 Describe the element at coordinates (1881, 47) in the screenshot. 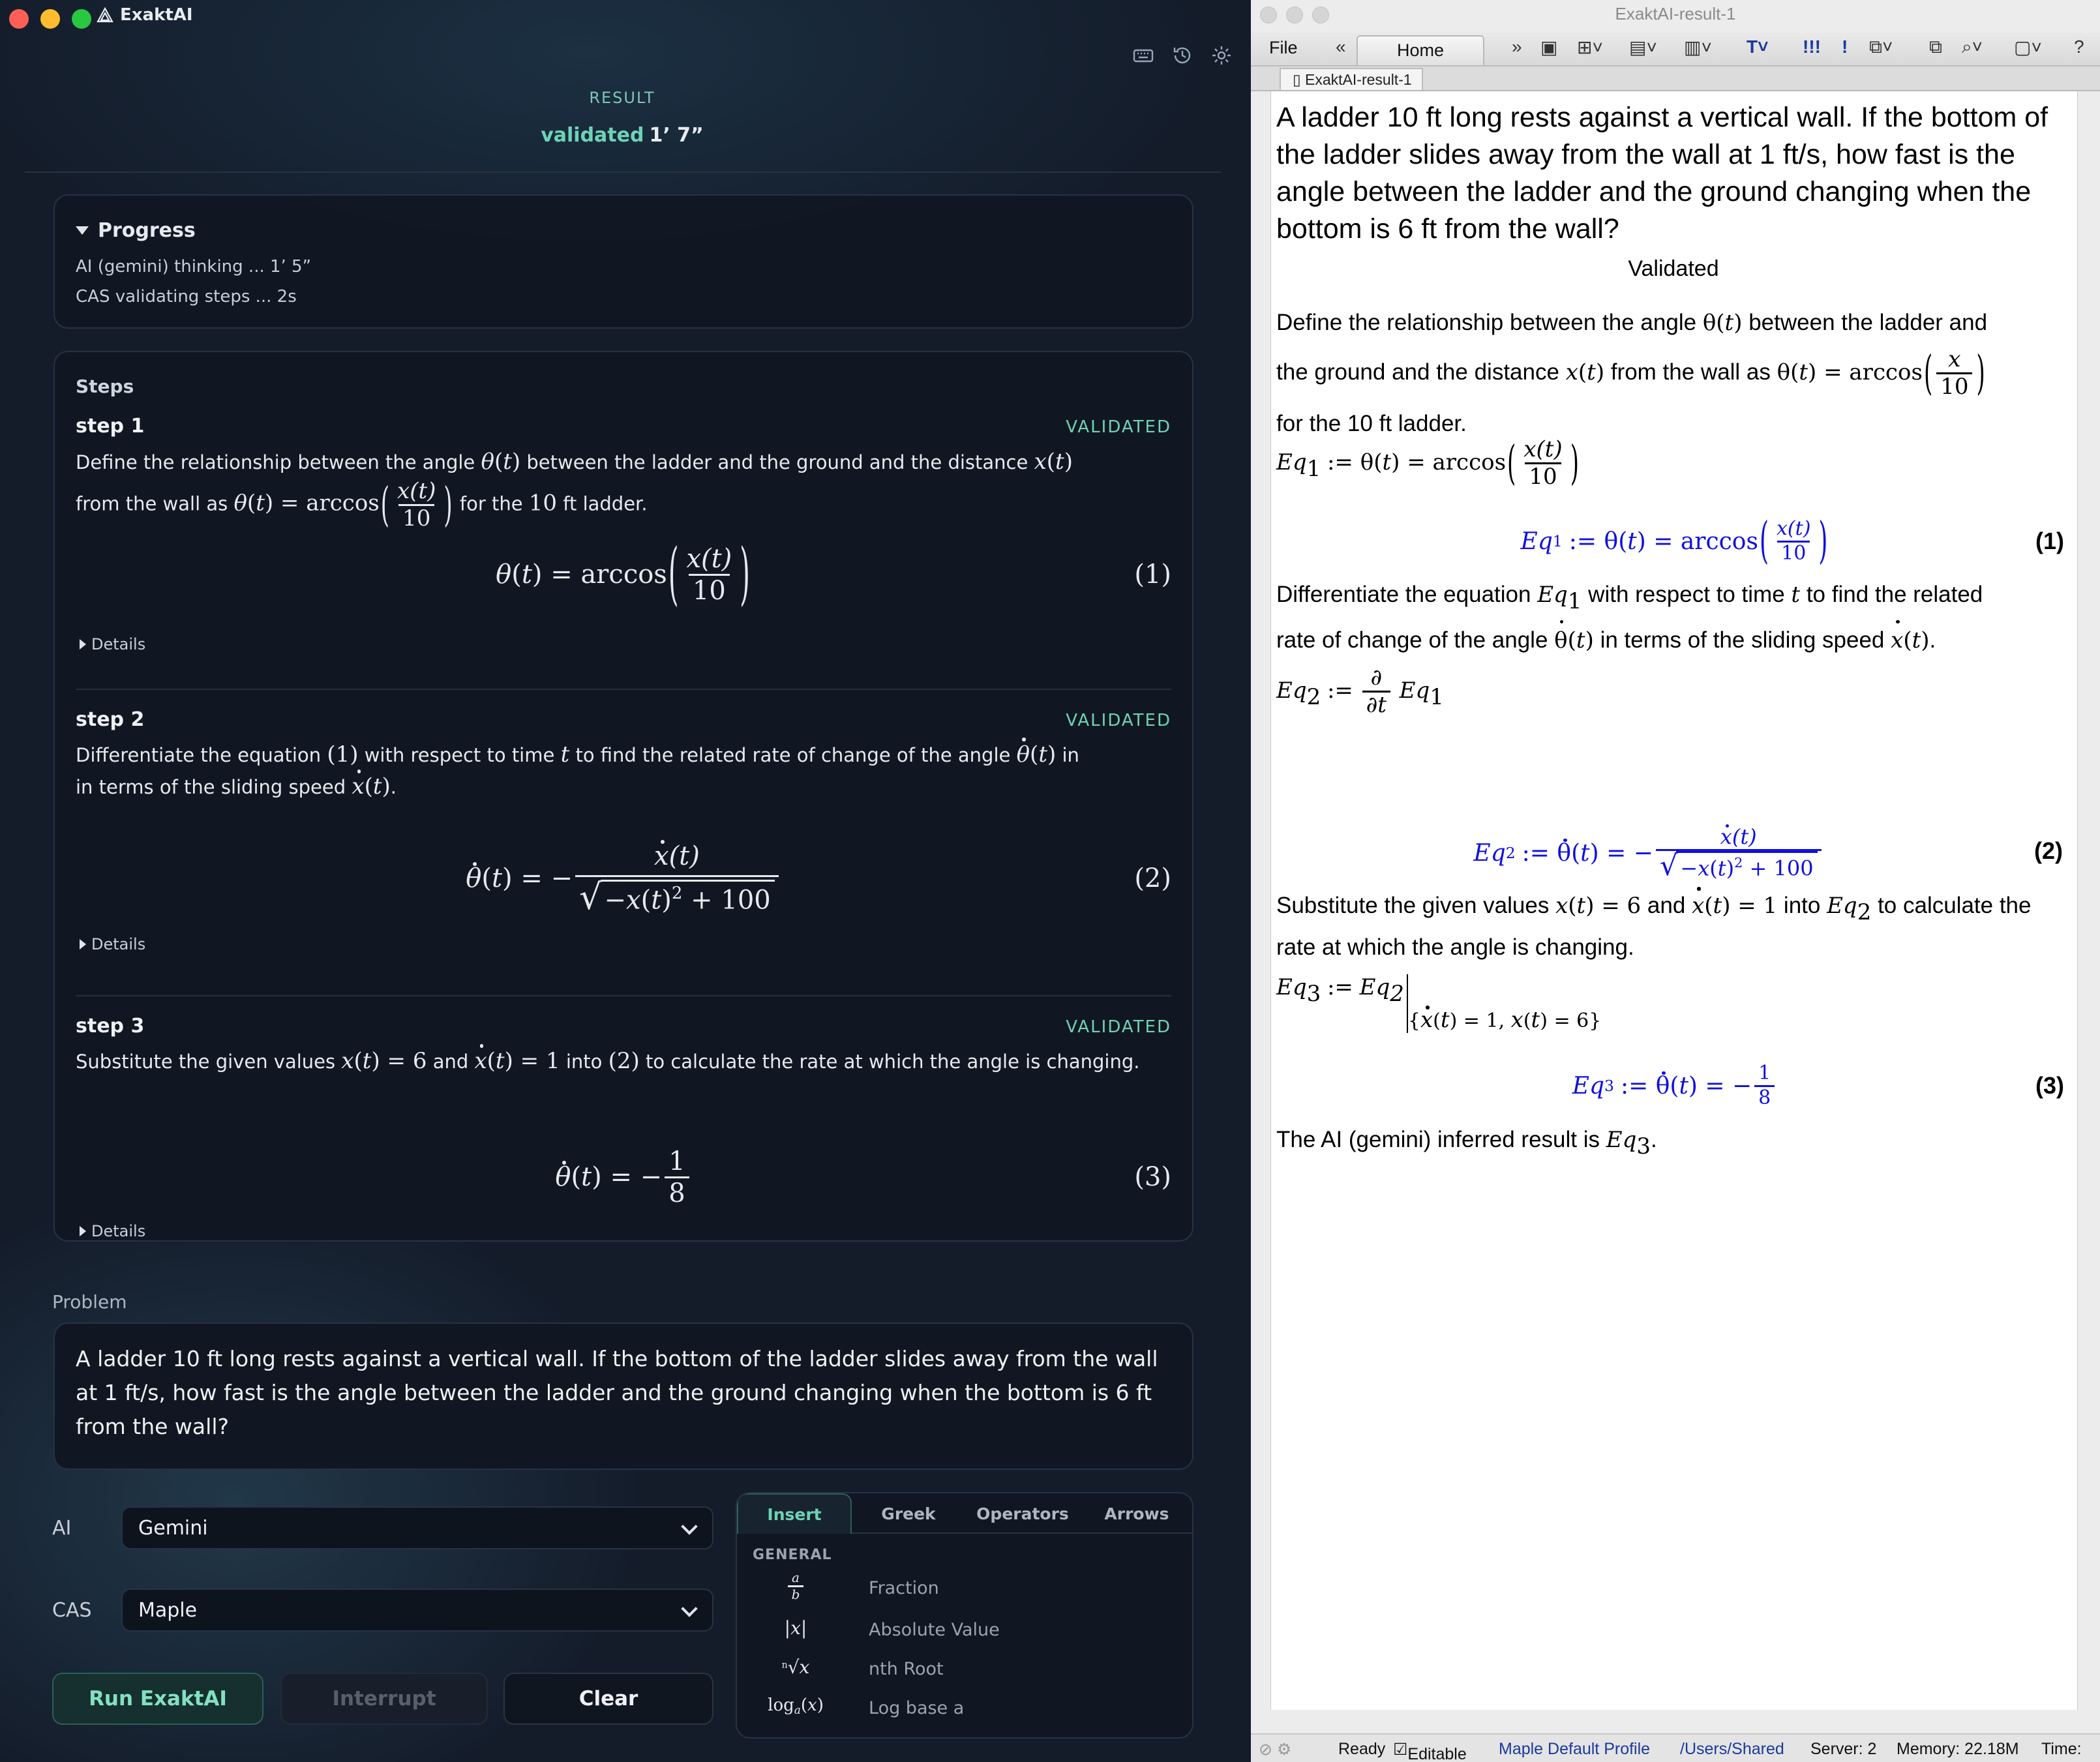

I see `copy-icon: ⧉˅` at that location.